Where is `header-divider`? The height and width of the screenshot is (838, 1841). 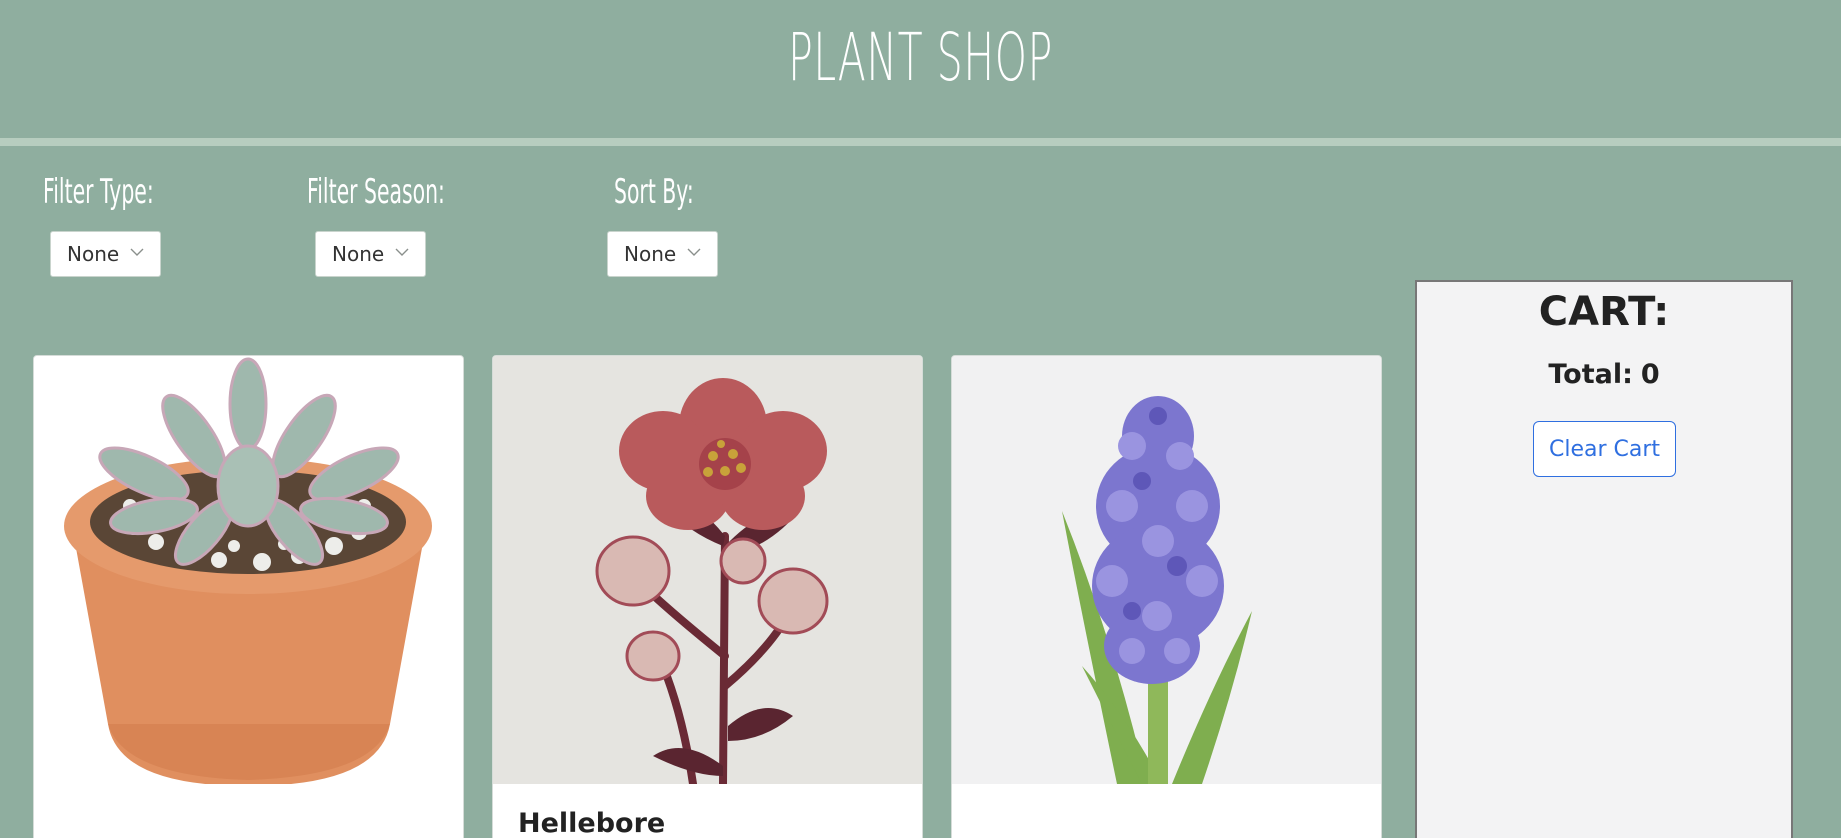
header-divider is located at coordinates (920, 142).